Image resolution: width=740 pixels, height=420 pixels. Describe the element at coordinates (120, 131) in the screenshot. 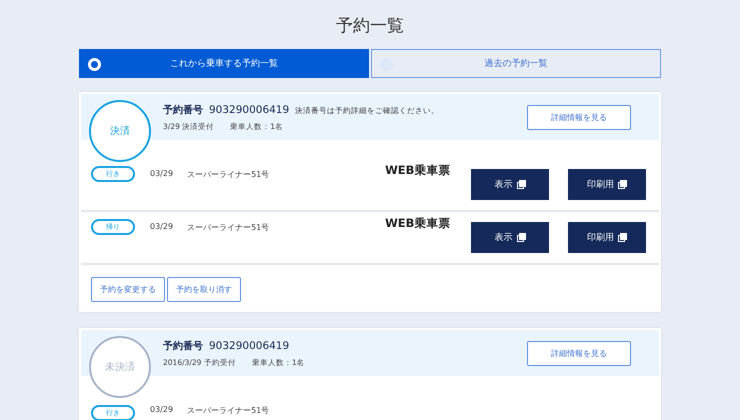

I see `payment-status-badge: 決済` at that location.